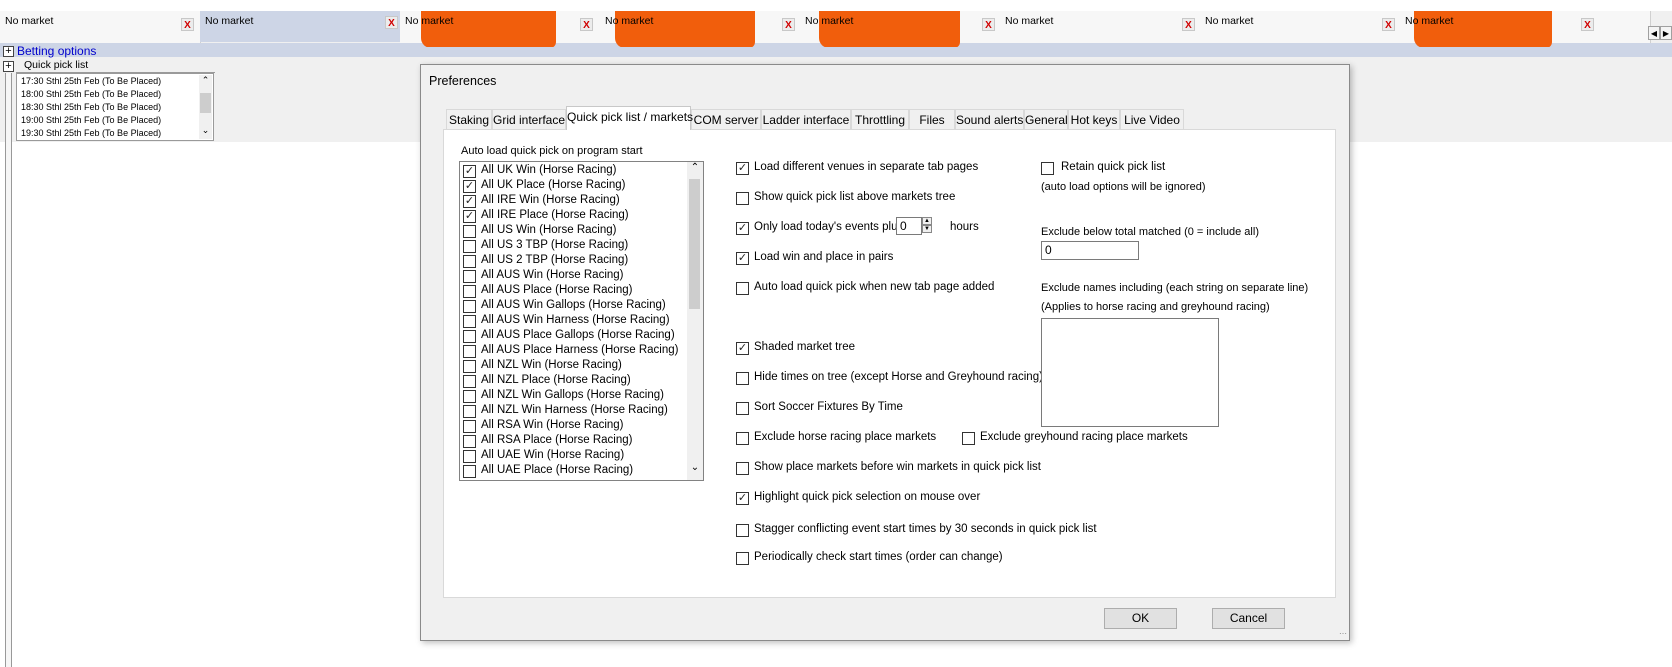  Describe the element at coordinates (1248, 618) in the screenshot. I see `cancel-button: Cancel` at that location.